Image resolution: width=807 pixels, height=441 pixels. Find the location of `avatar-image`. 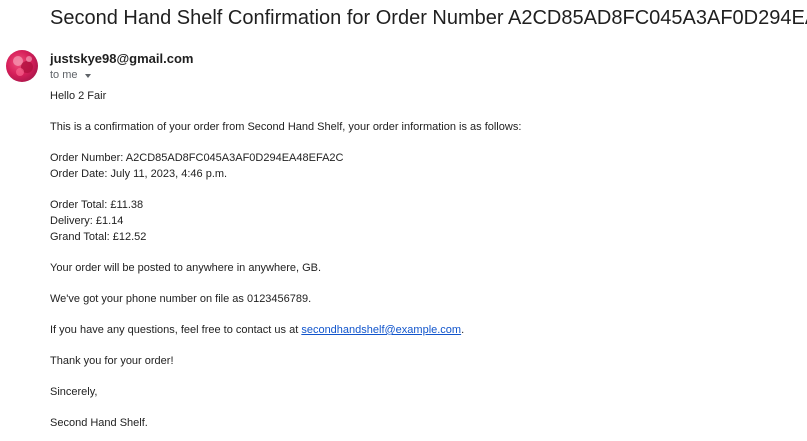

avatar-image is located at coordinates (23, 66).